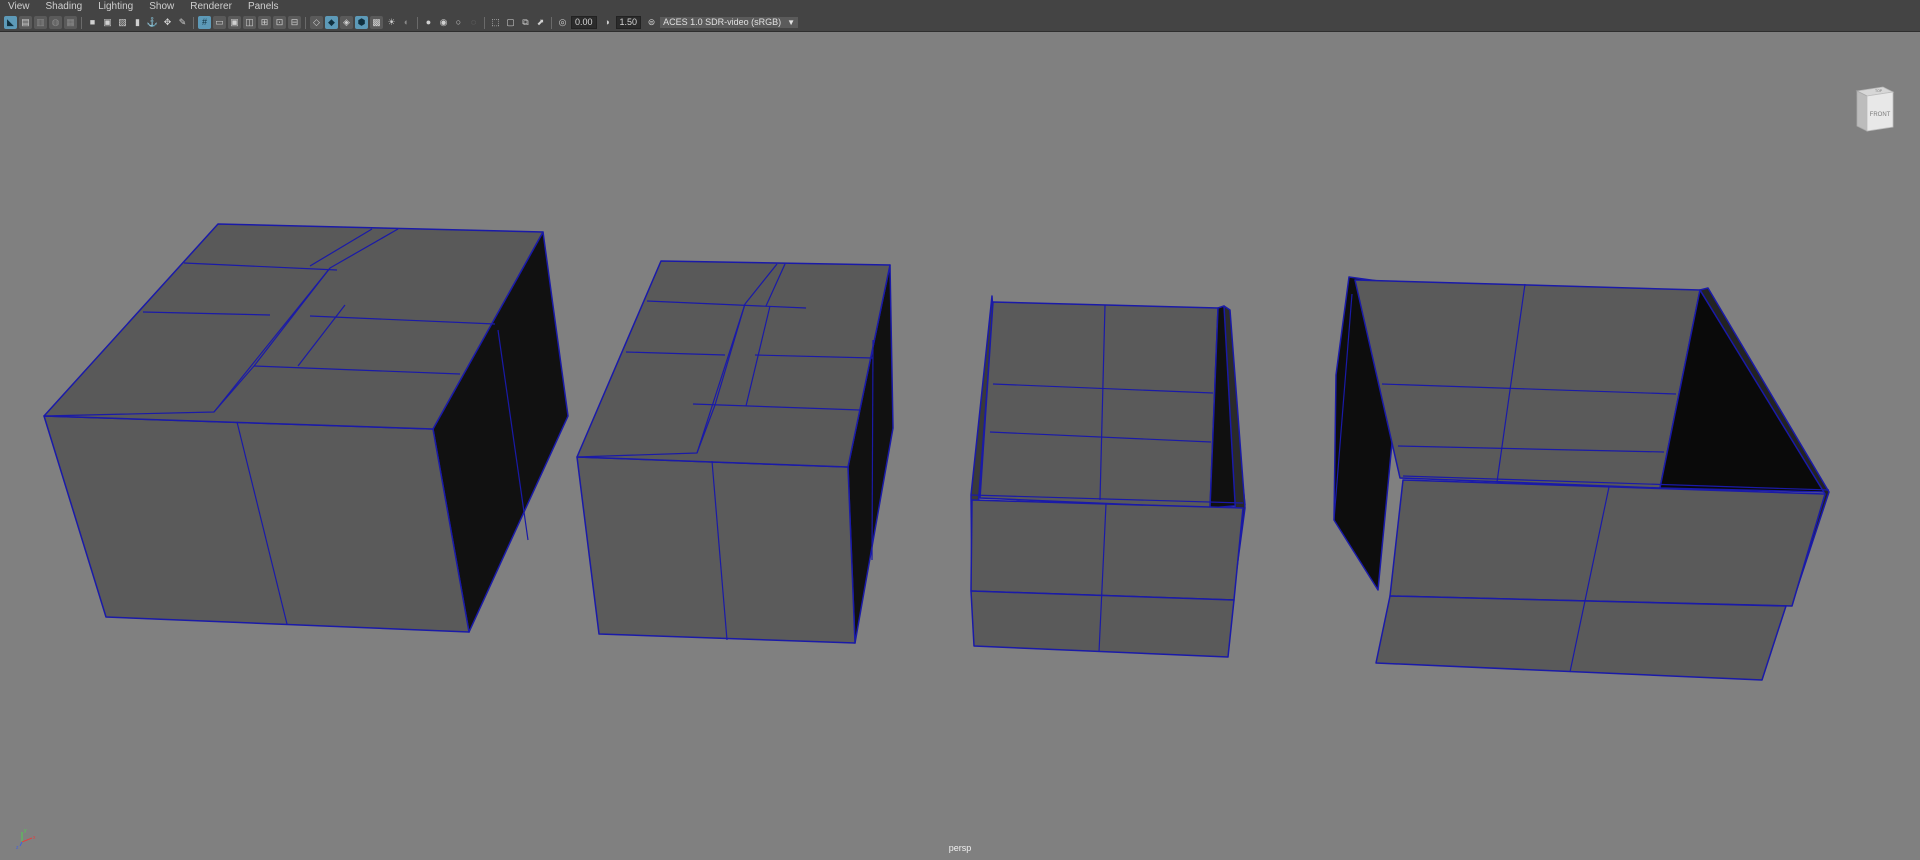 The image size is (1920, 860). What do you see at coordinates (525, 22) in the screenshot?
I see `xray-joints-icon: ⧉` at bounding box center [525, 22].